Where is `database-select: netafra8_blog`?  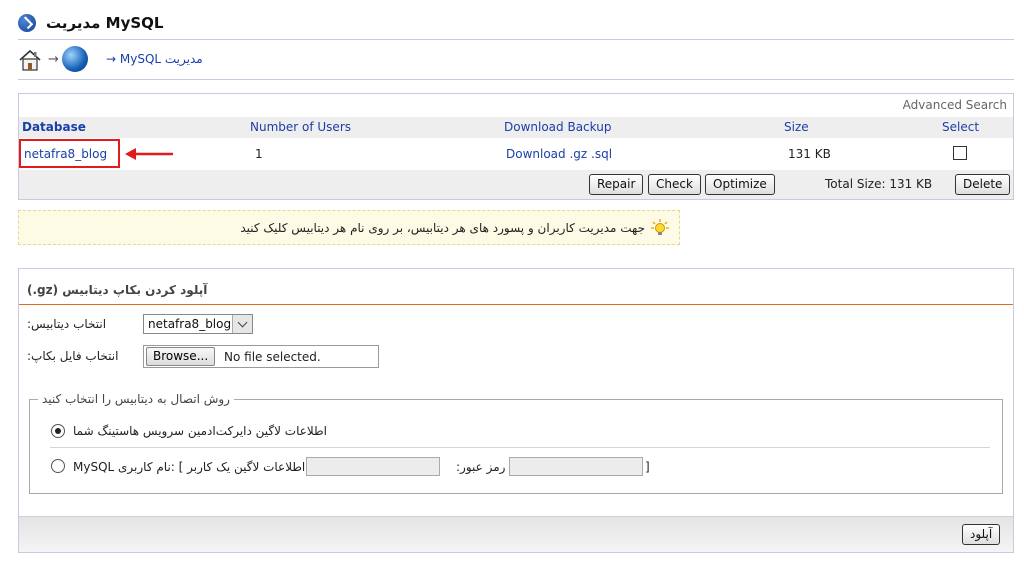
database-select: netafra8_blog is located at coordinates (198, 324).